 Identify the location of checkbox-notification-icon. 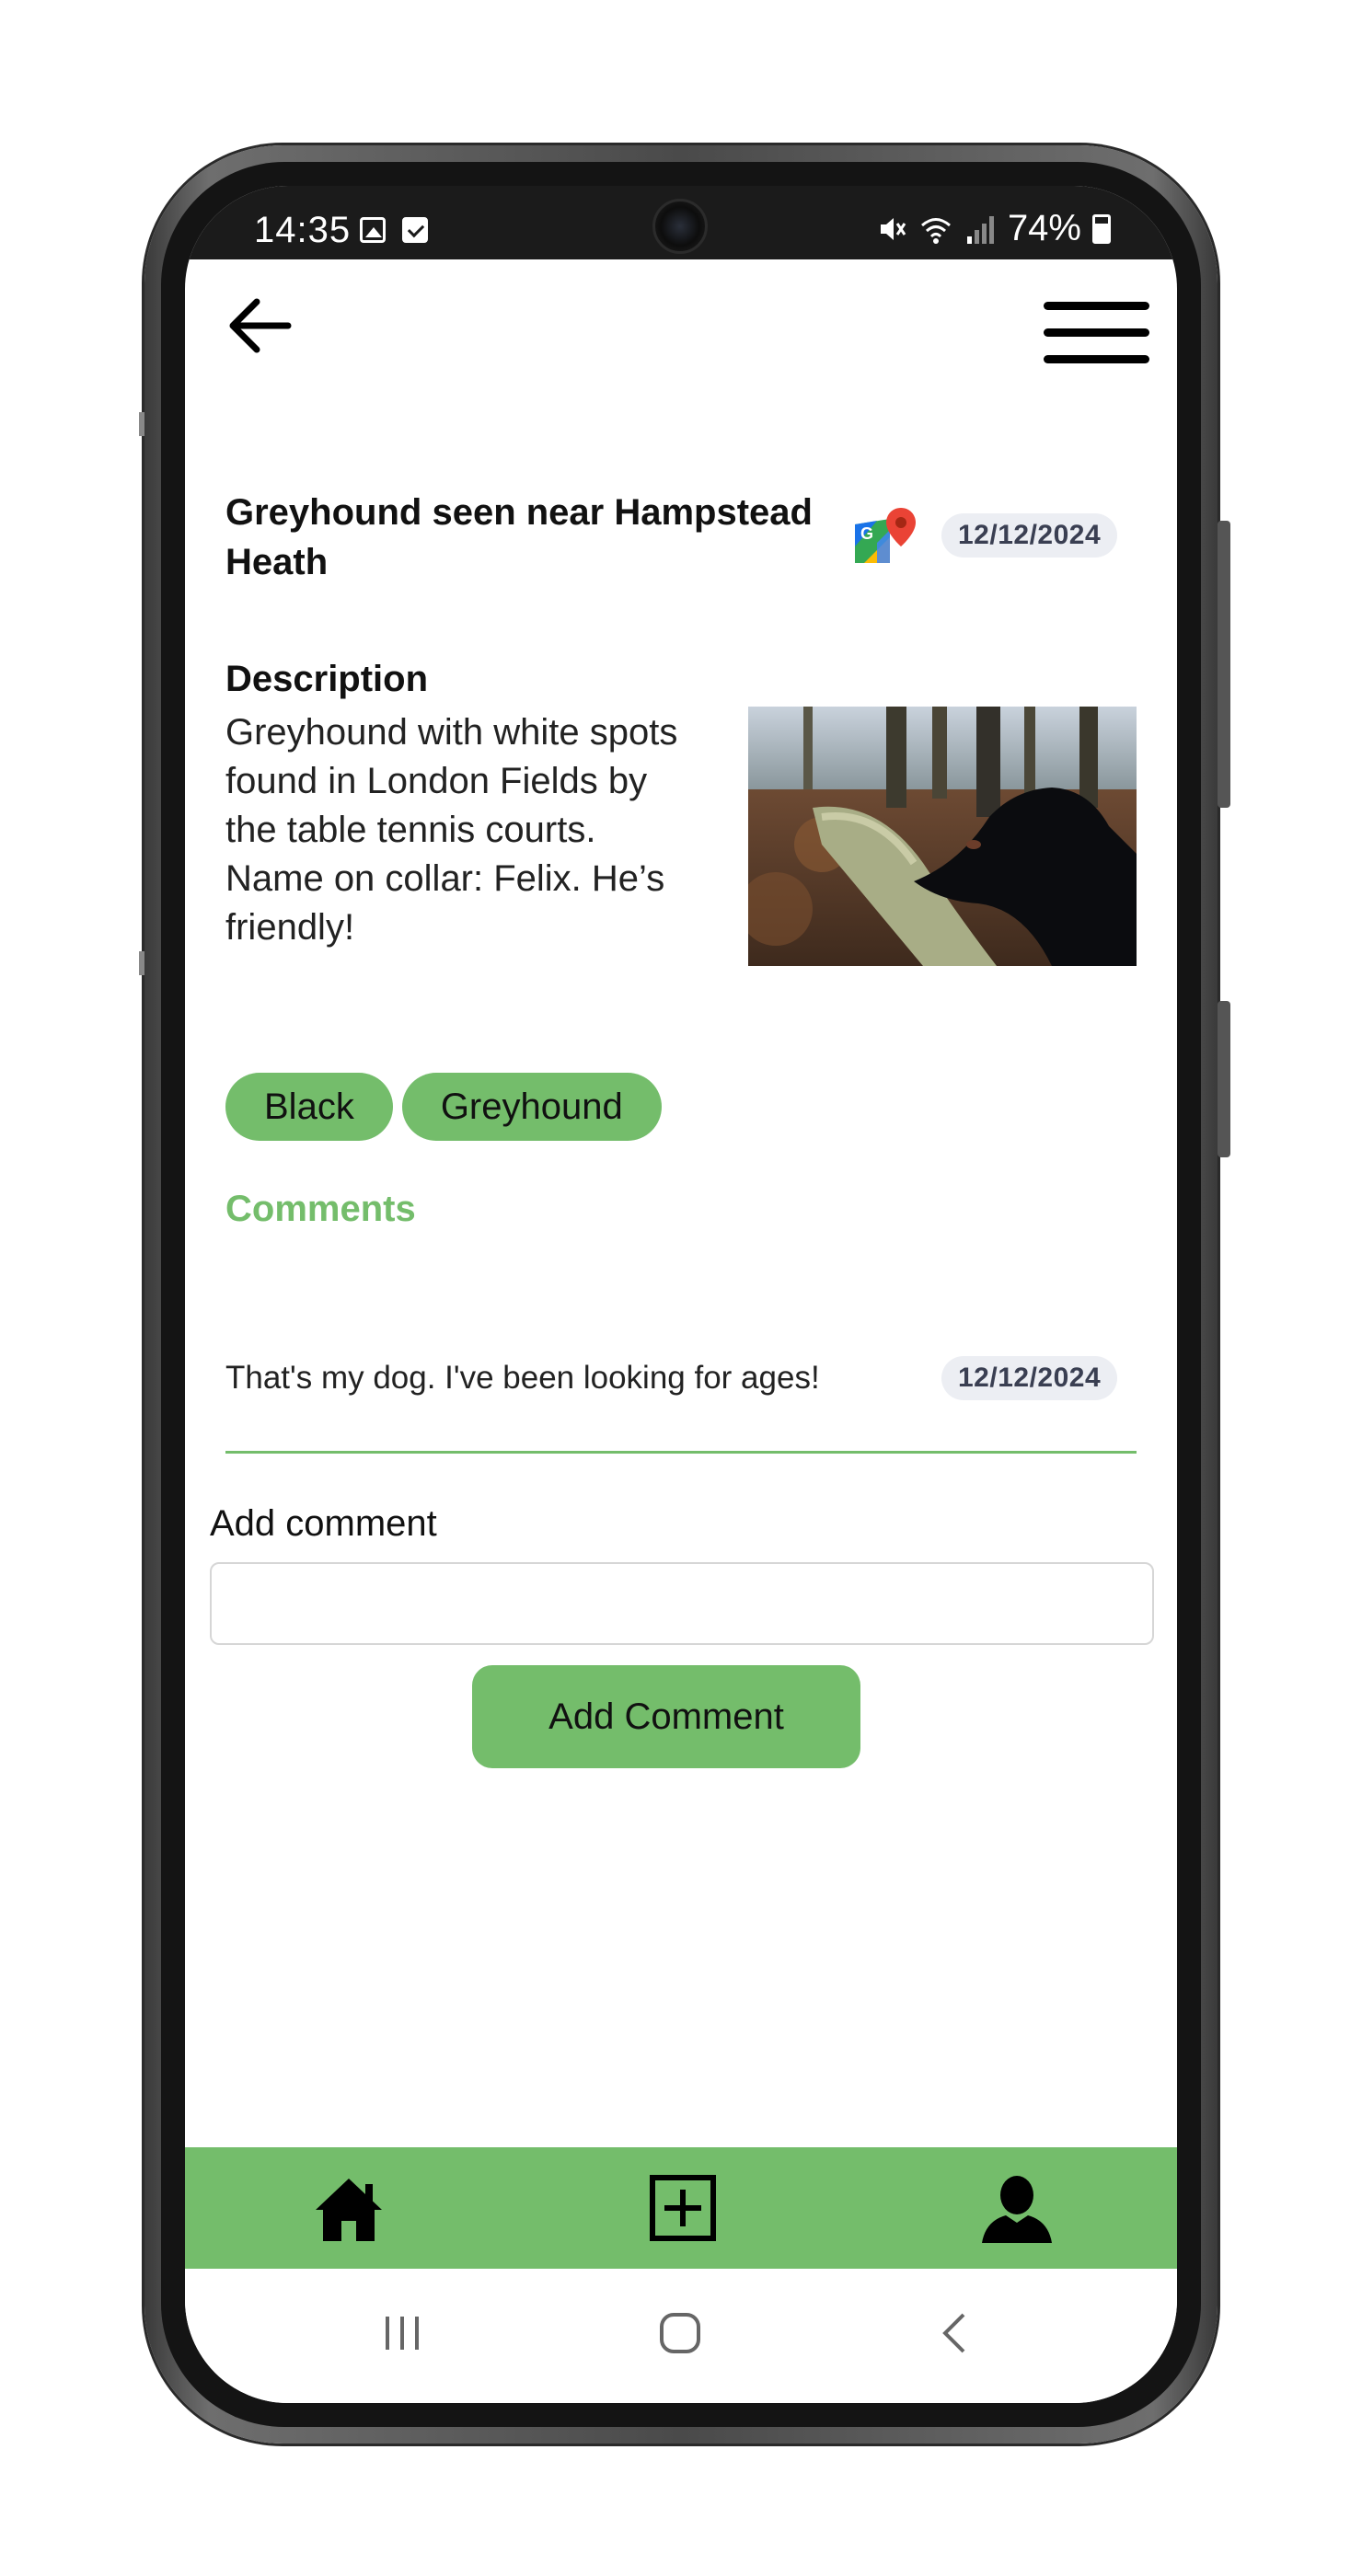
(415, 230).